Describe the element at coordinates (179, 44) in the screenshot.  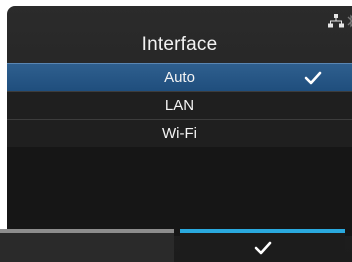
I see `page-title: Interface` at that location.